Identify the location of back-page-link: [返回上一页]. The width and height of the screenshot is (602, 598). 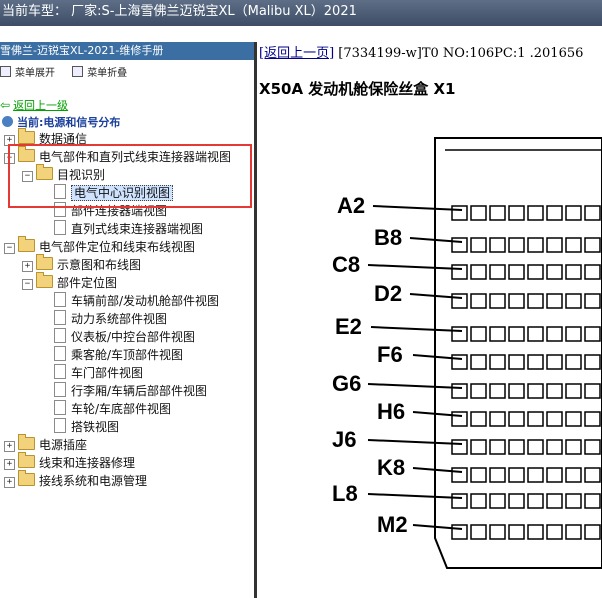
(296, 53).